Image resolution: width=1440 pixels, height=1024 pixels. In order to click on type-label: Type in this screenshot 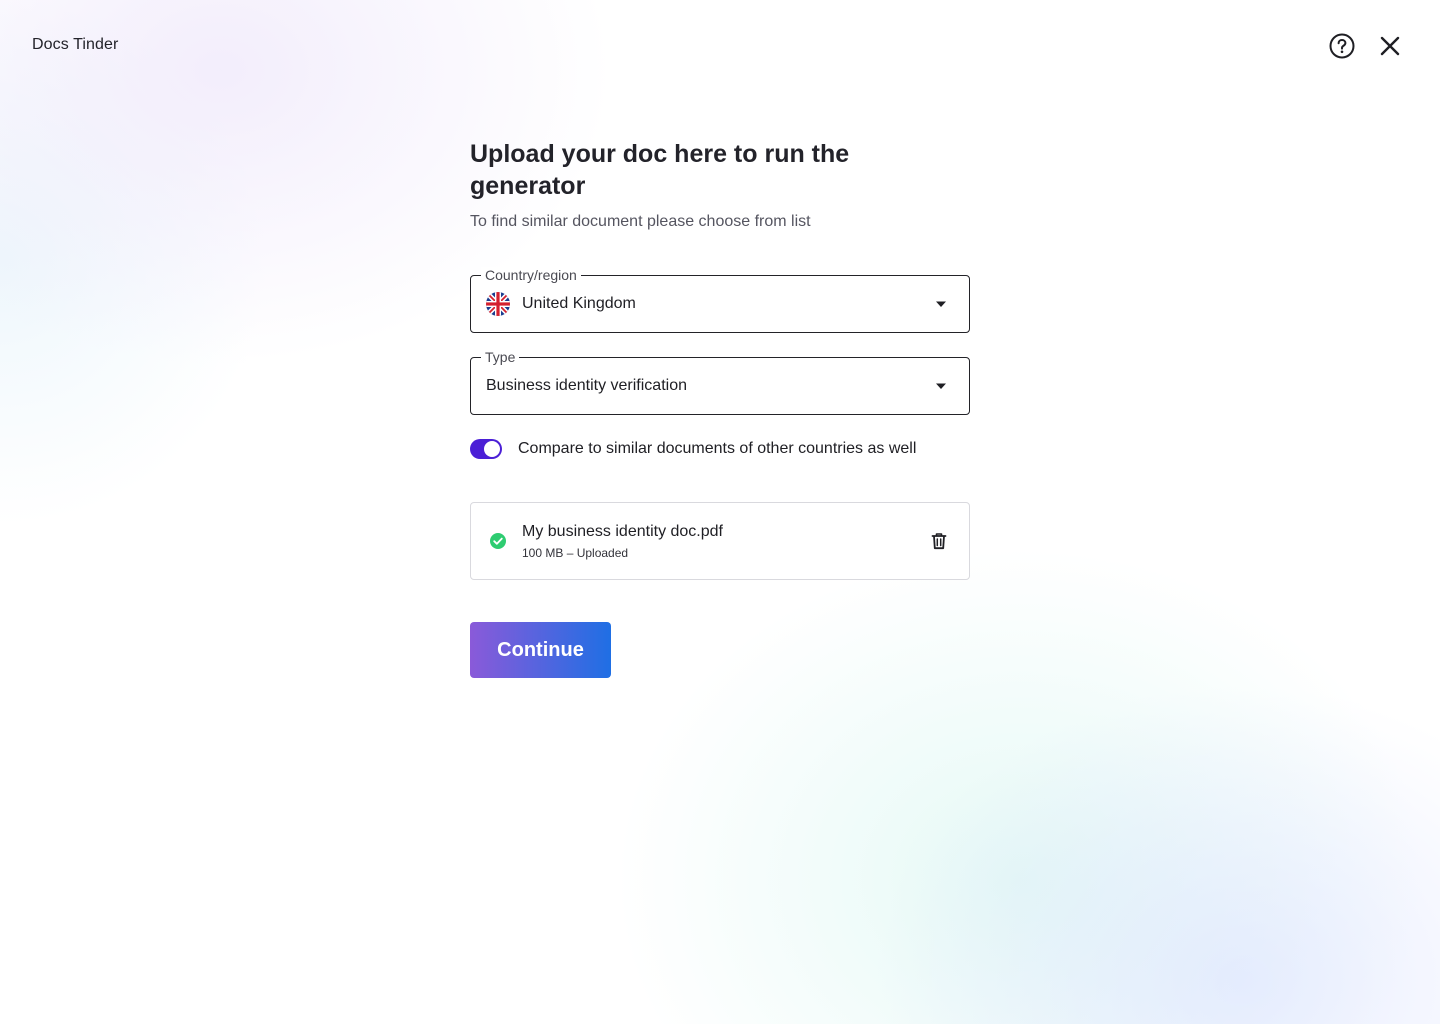, I will do `click(500, 357)`.